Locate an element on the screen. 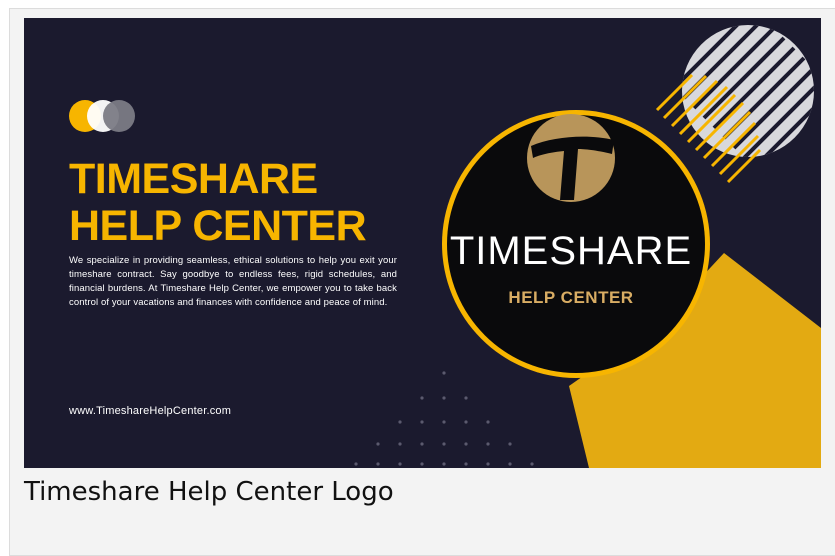  image-caption: Timeshare Help Center Logo is located at coordinates (209, 492).